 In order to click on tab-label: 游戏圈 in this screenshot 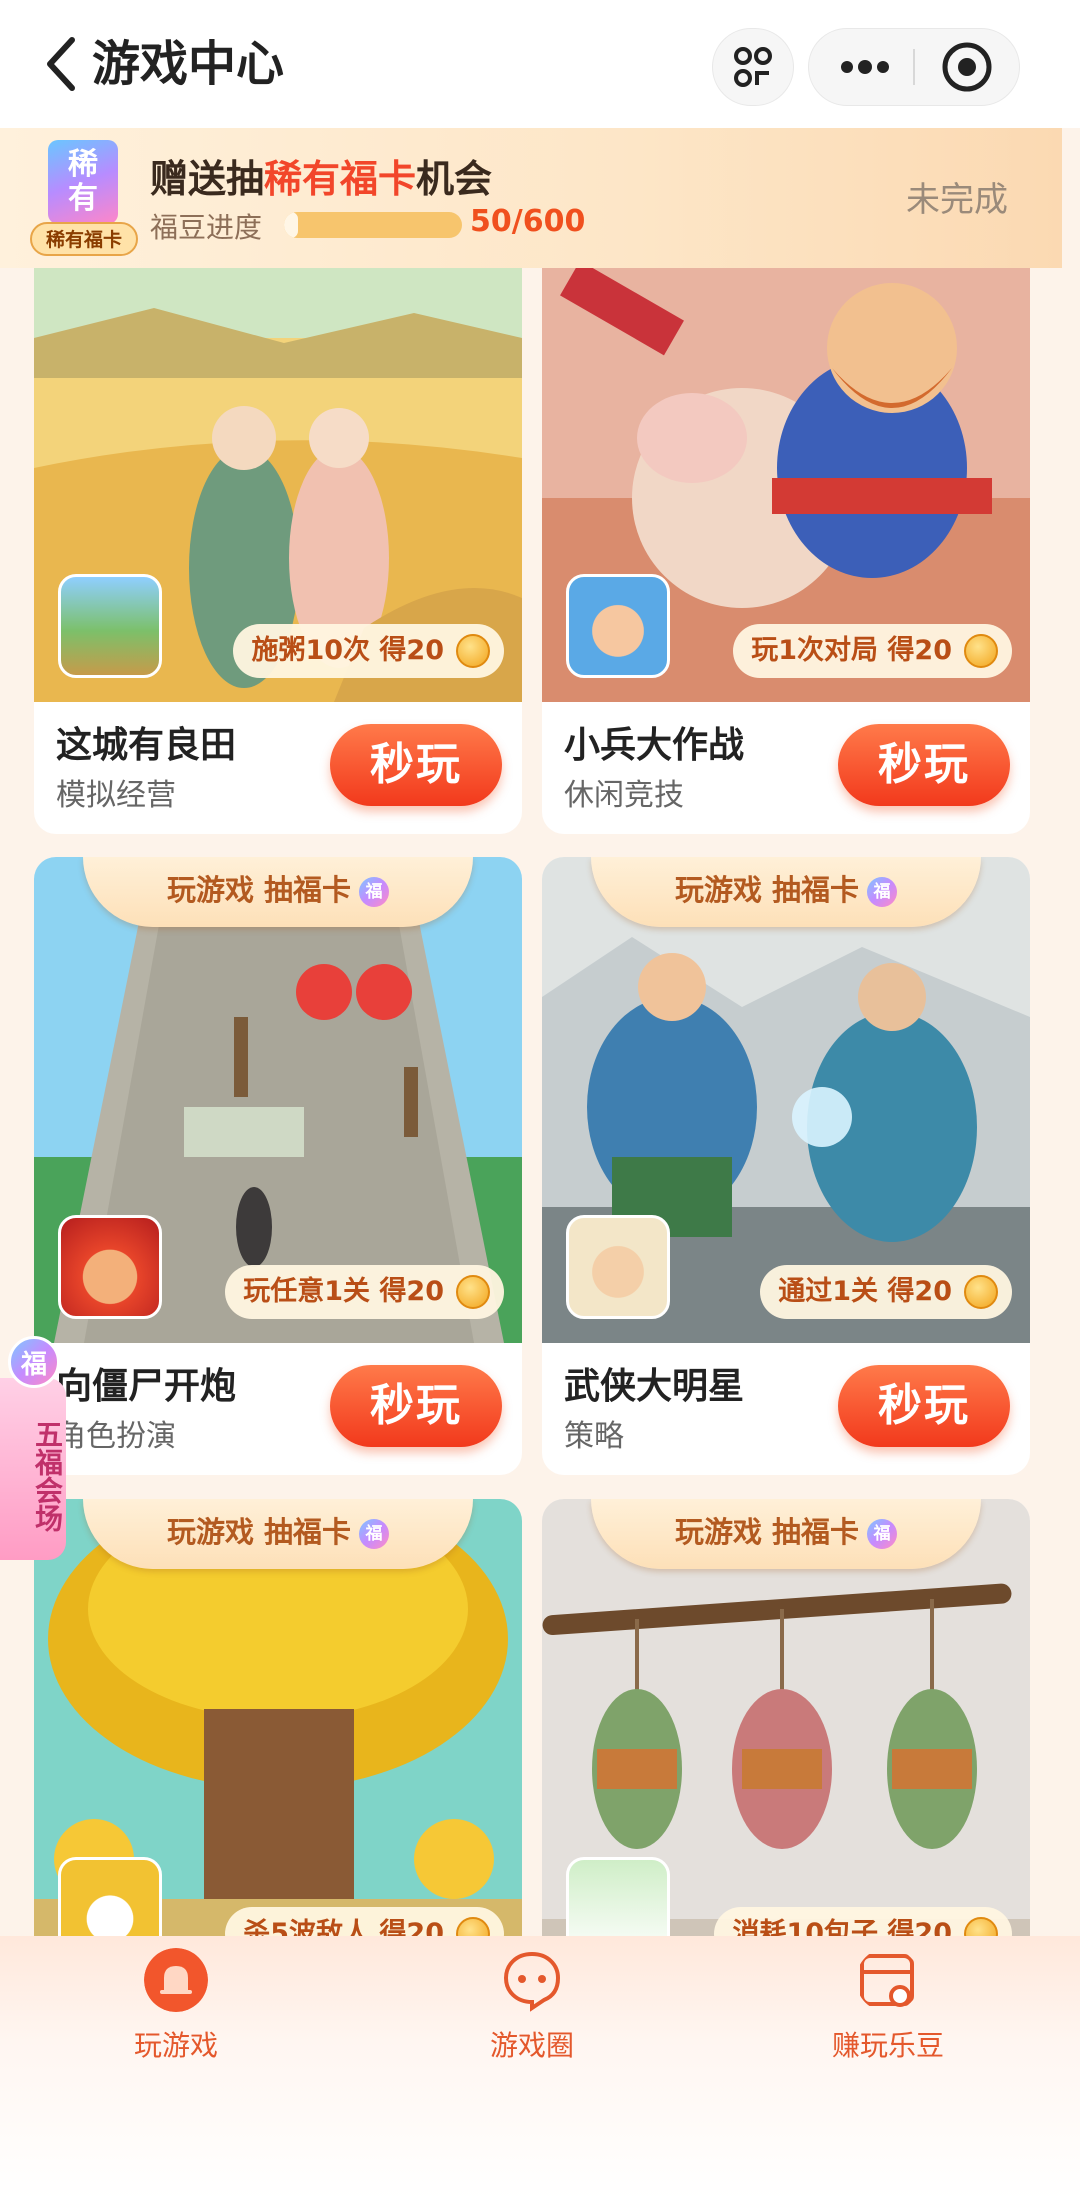, I will do `click(531, 2045)`.